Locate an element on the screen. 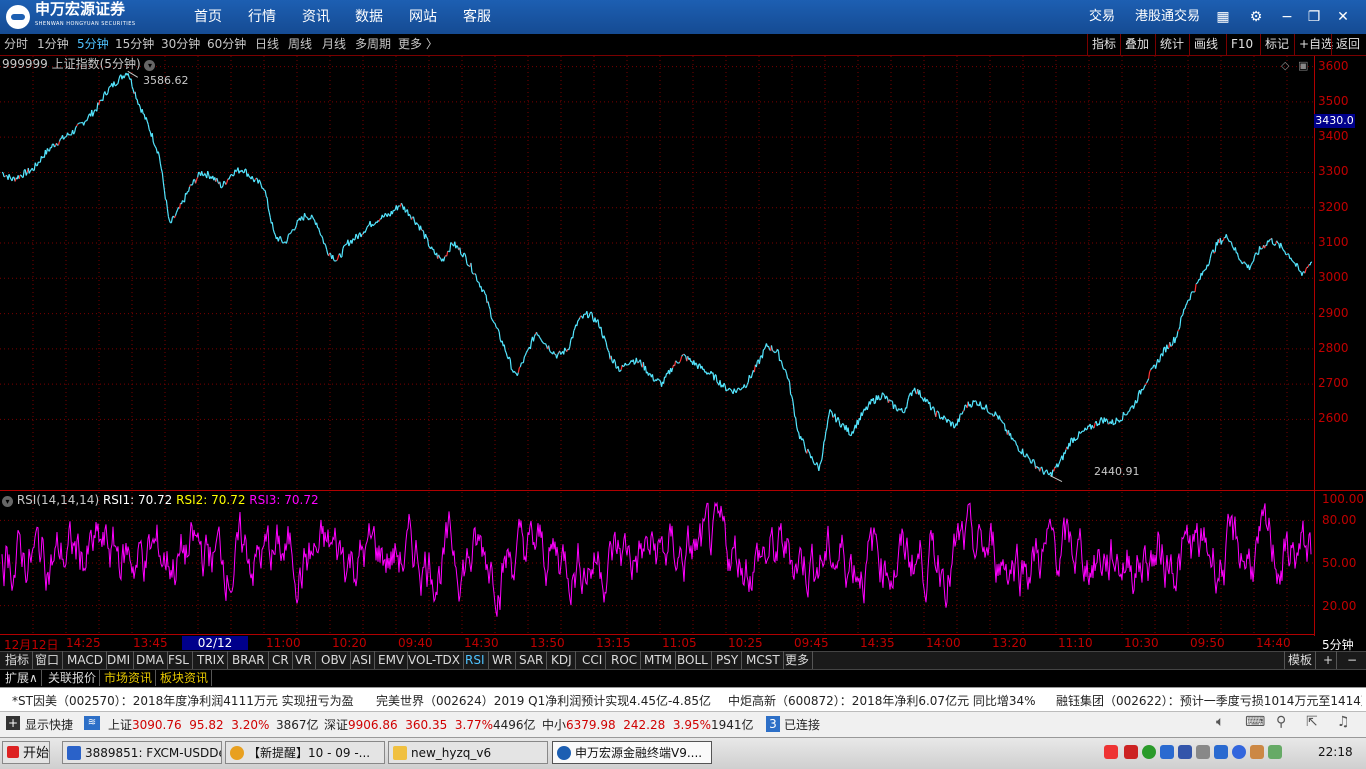 This screenshot has height=769, width=1366. period-tab: 周线 is located at coordinates (300, 44).